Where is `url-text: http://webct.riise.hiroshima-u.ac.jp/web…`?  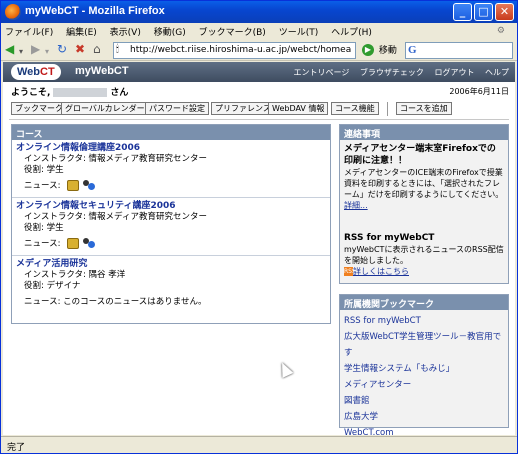
url-text: http://webct.riise.hiroshima-u.ac.jp/web… is located at coordinates (241, 50).